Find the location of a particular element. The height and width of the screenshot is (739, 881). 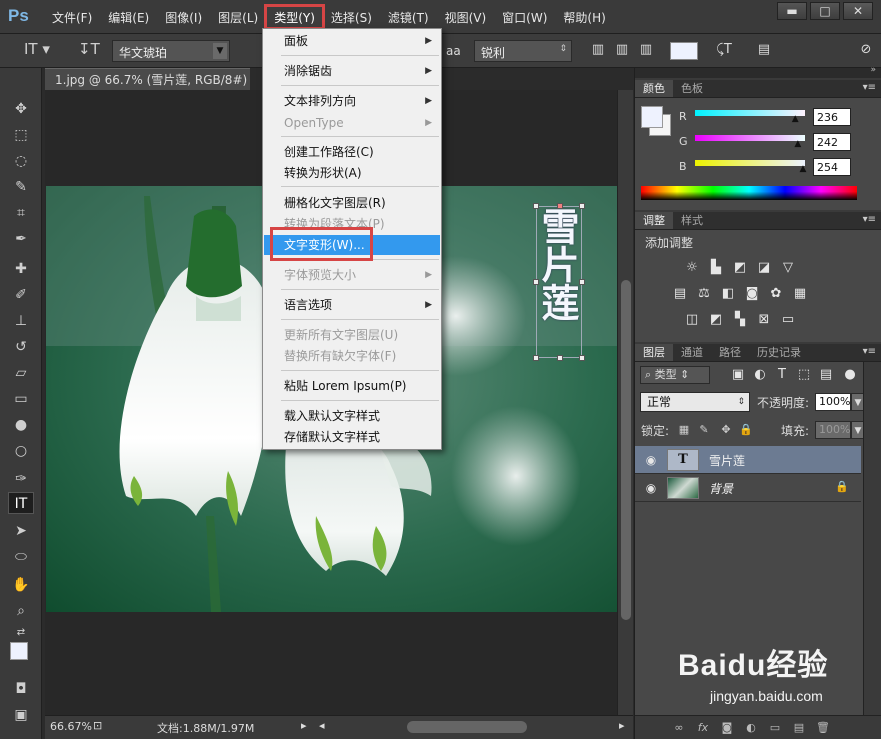

lasso-tool-icon: ◌ is located at coordinates (21, 161).